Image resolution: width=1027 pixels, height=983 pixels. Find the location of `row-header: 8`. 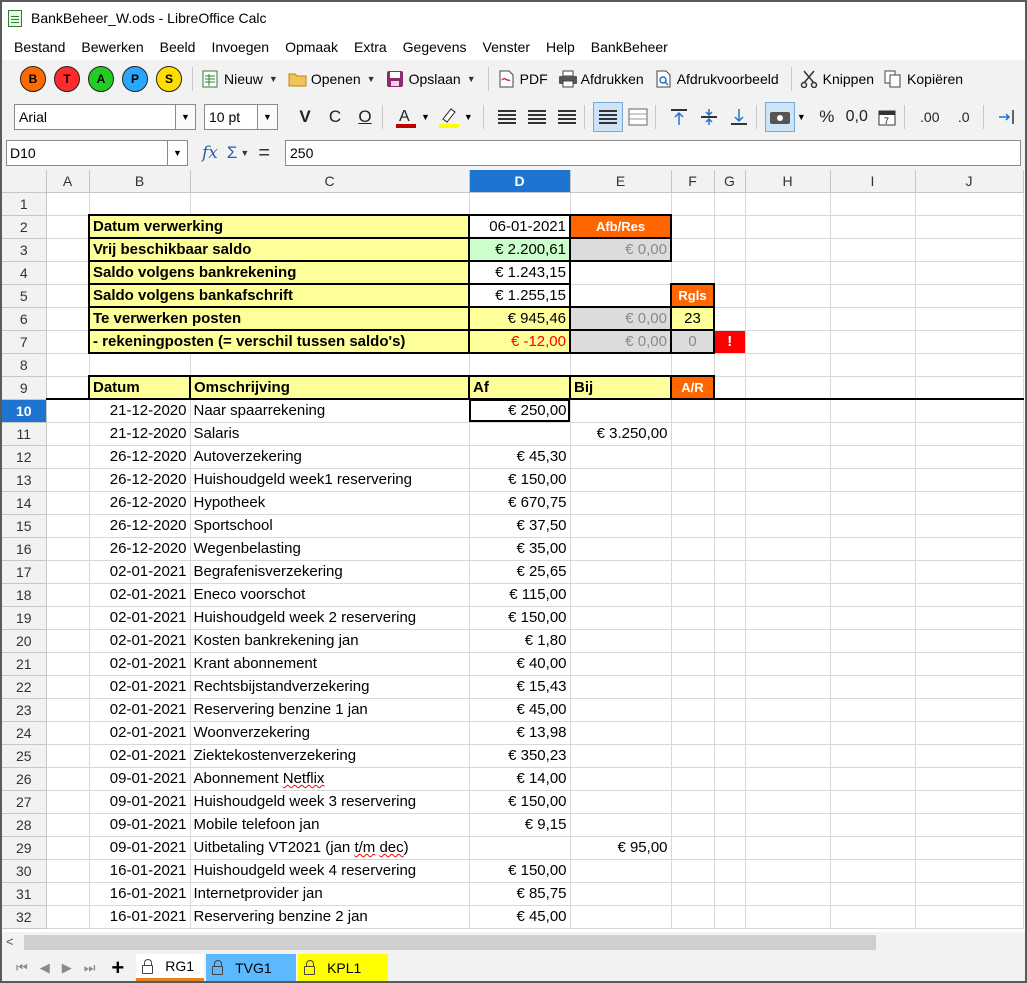

row-header: 8 is located at coordinates (24, 365).